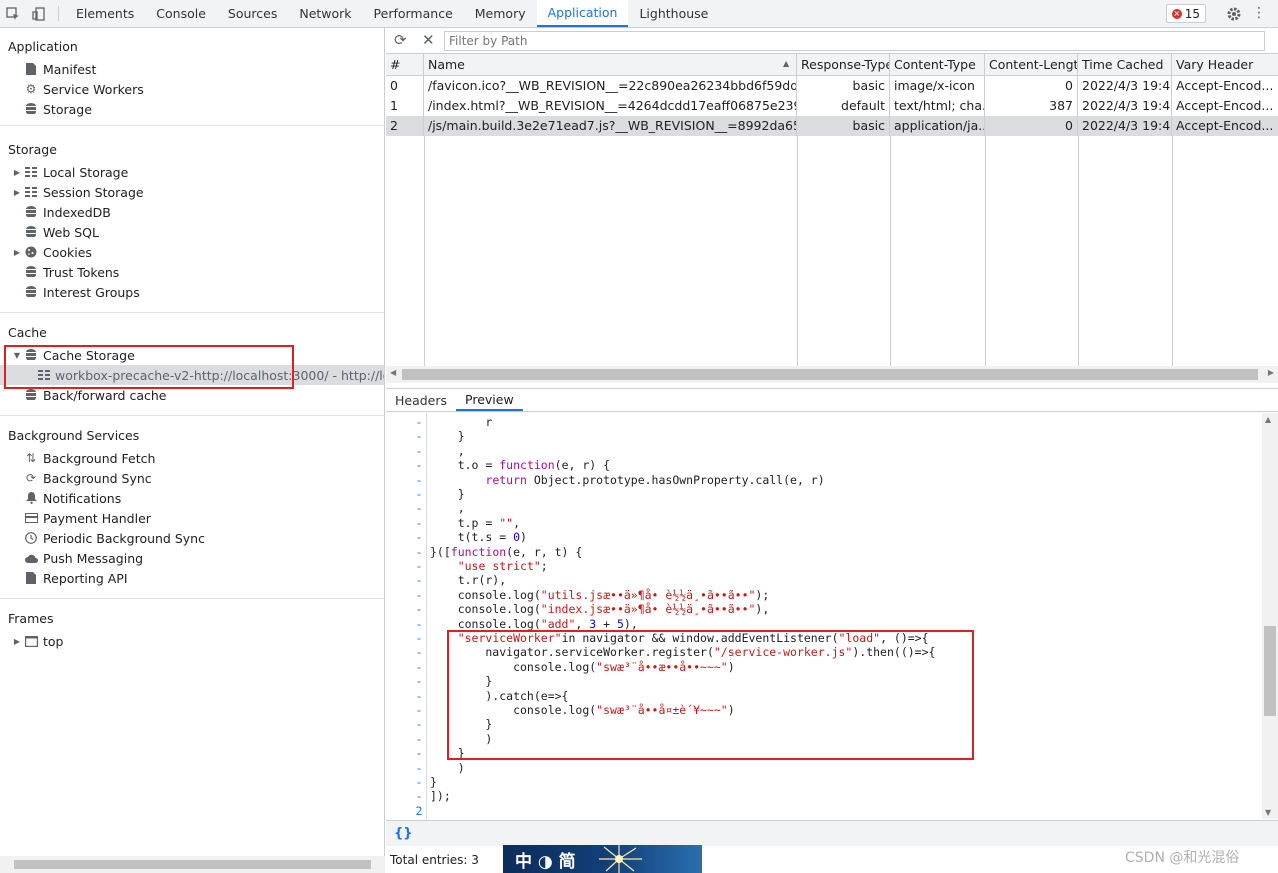 The image size is (1278, 873). What do you see at coordinates (824, 523) in the screenshot?
I see `code-line: - t.p = "",` at bounding box center [824, 523].